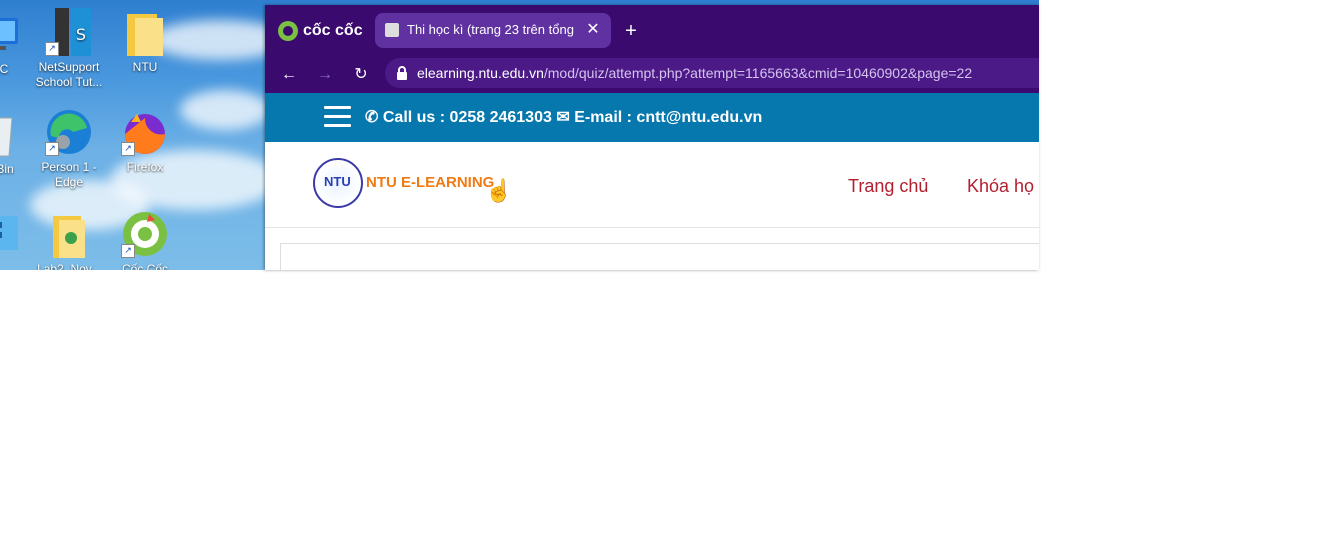 This screenshot has width=1338, height=548. What do you see at coordinates (392, 30) in the screenshot?
I see `page-favicon-icon` at bounding box center [392, 30].